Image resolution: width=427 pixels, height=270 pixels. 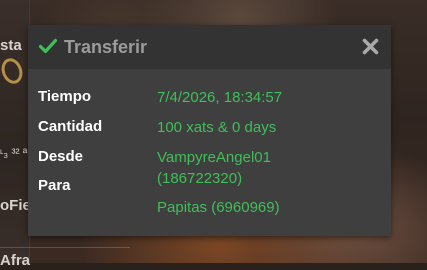 I want to click on background-chat-text: Afra, so click(x=15, y=260).